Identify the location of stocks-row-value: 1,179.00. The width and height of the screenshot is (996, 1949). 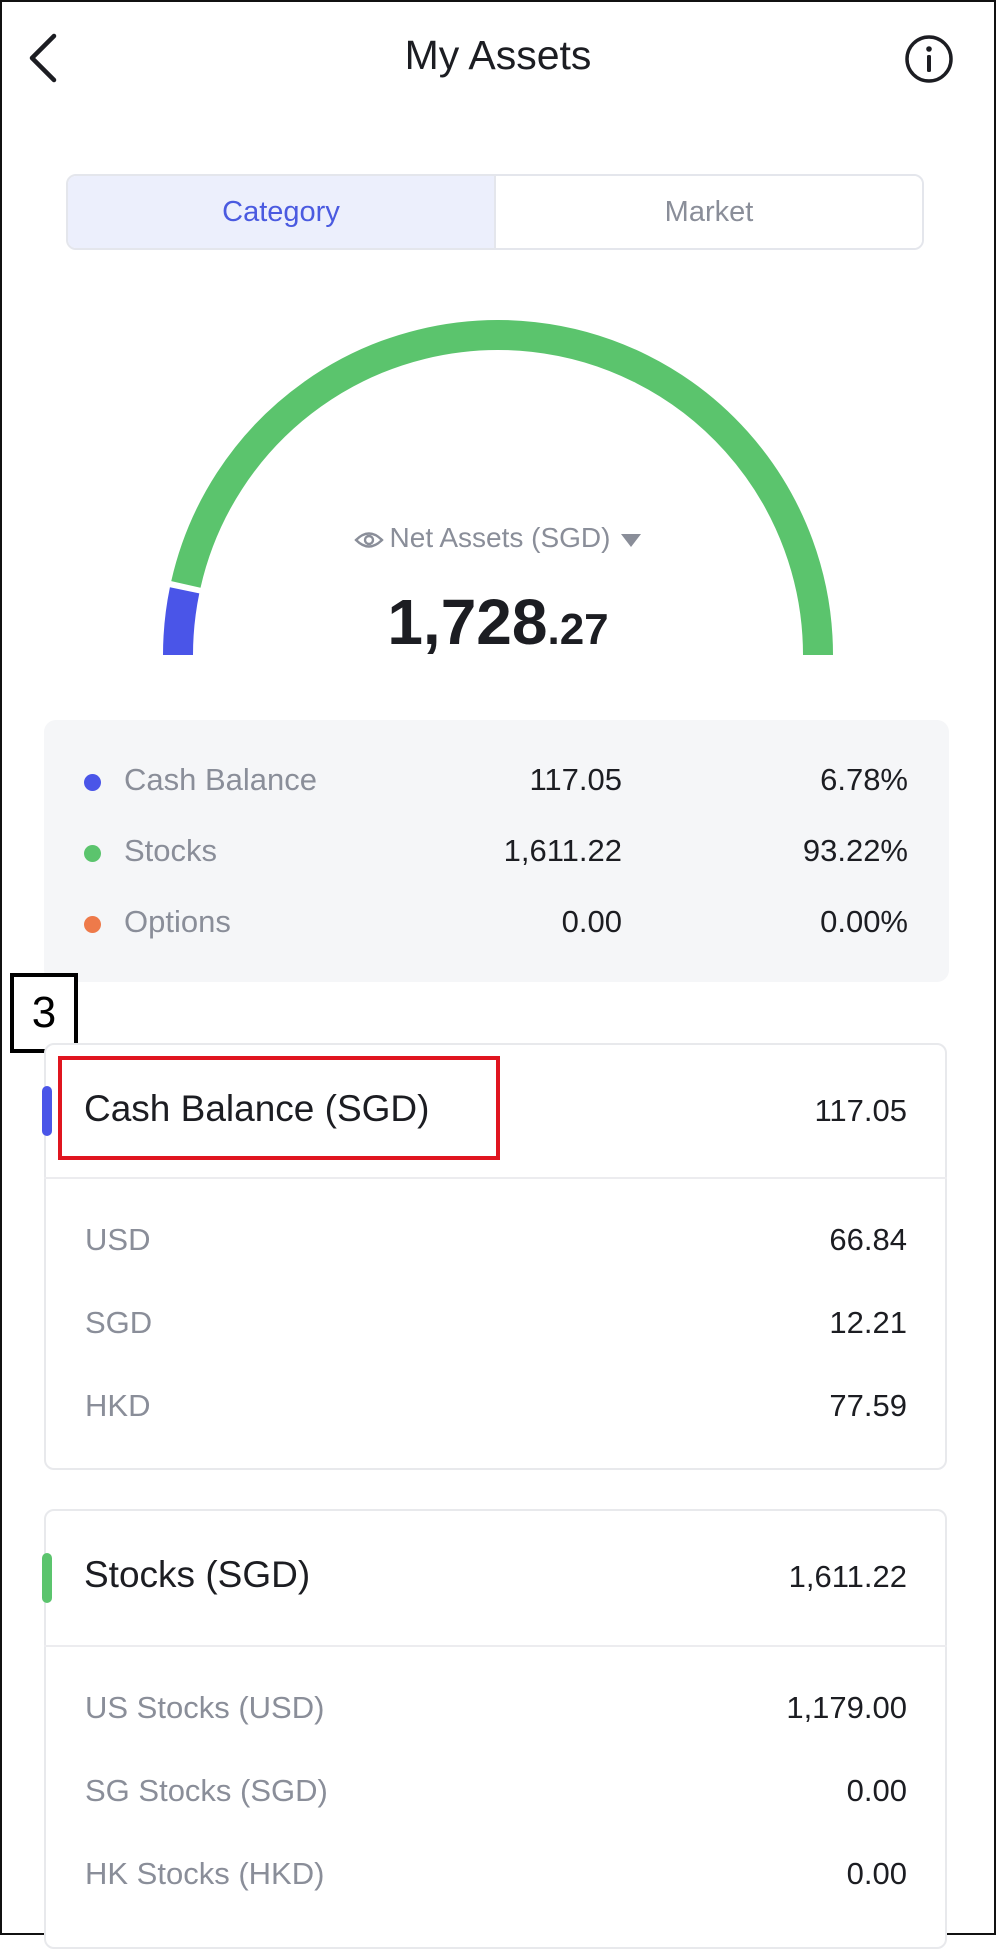
(846, 1707).